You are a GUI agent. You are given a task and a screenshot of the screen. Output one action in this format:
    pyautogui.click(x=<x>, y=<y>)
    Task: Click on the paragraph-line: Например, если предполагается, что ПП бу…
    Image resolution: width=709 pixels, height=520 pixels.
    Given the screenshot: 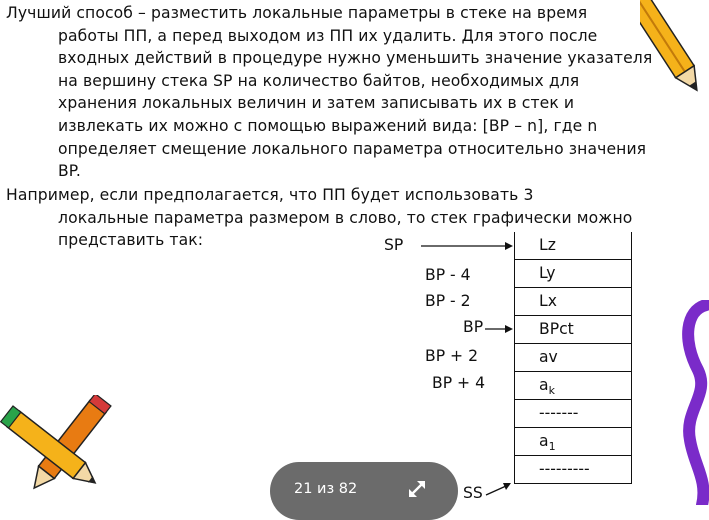 What is the action you would take?
    pyautogui.click(x=270, y=195)
    